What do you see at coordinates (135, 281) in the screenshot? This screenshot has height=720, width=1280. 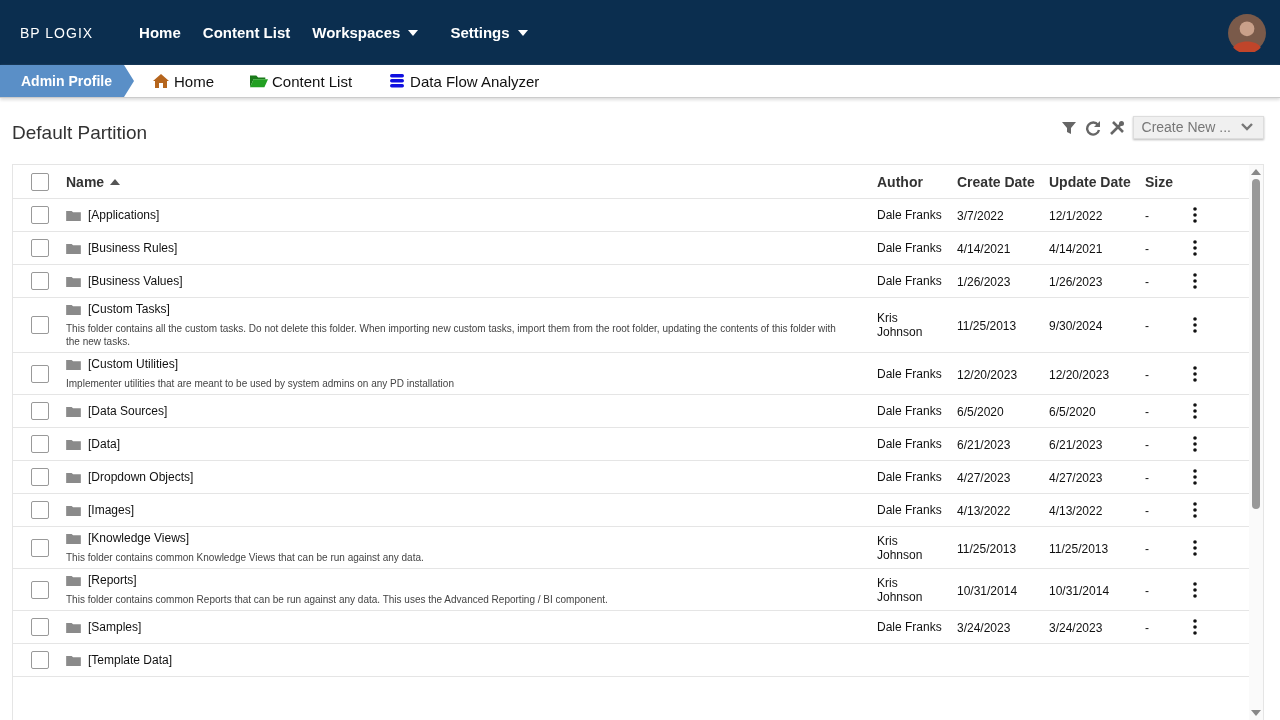 I see `folder-link: [Business Values]` at bounding box center [135, 281].